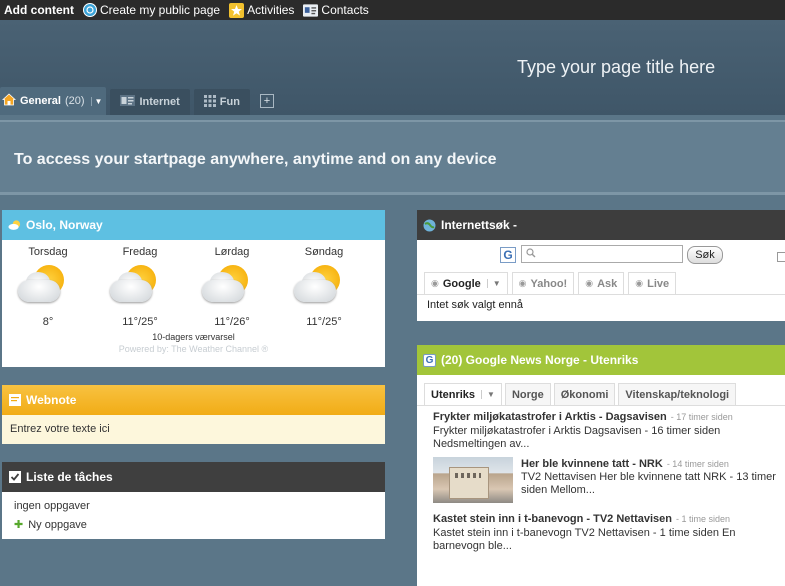  What do you see at coordinates (345, 10) in the screenshot?
I see `contacts-label: Contacts` at bounding box center [345, 10].